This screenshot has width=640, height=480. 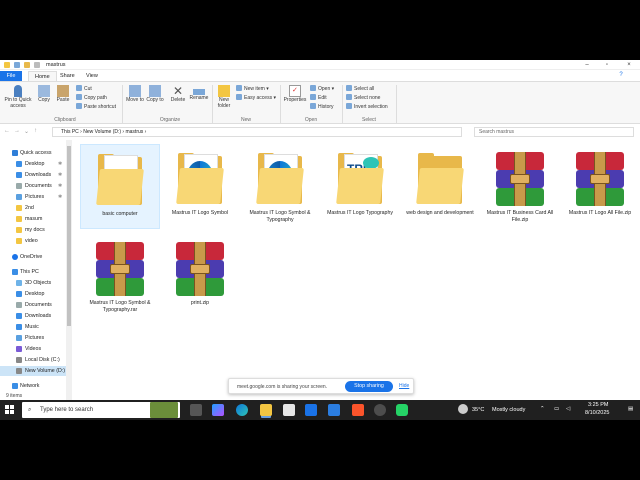 I want to click on stop-sharing-button: Stop sharing, so click(x=369, y=386).